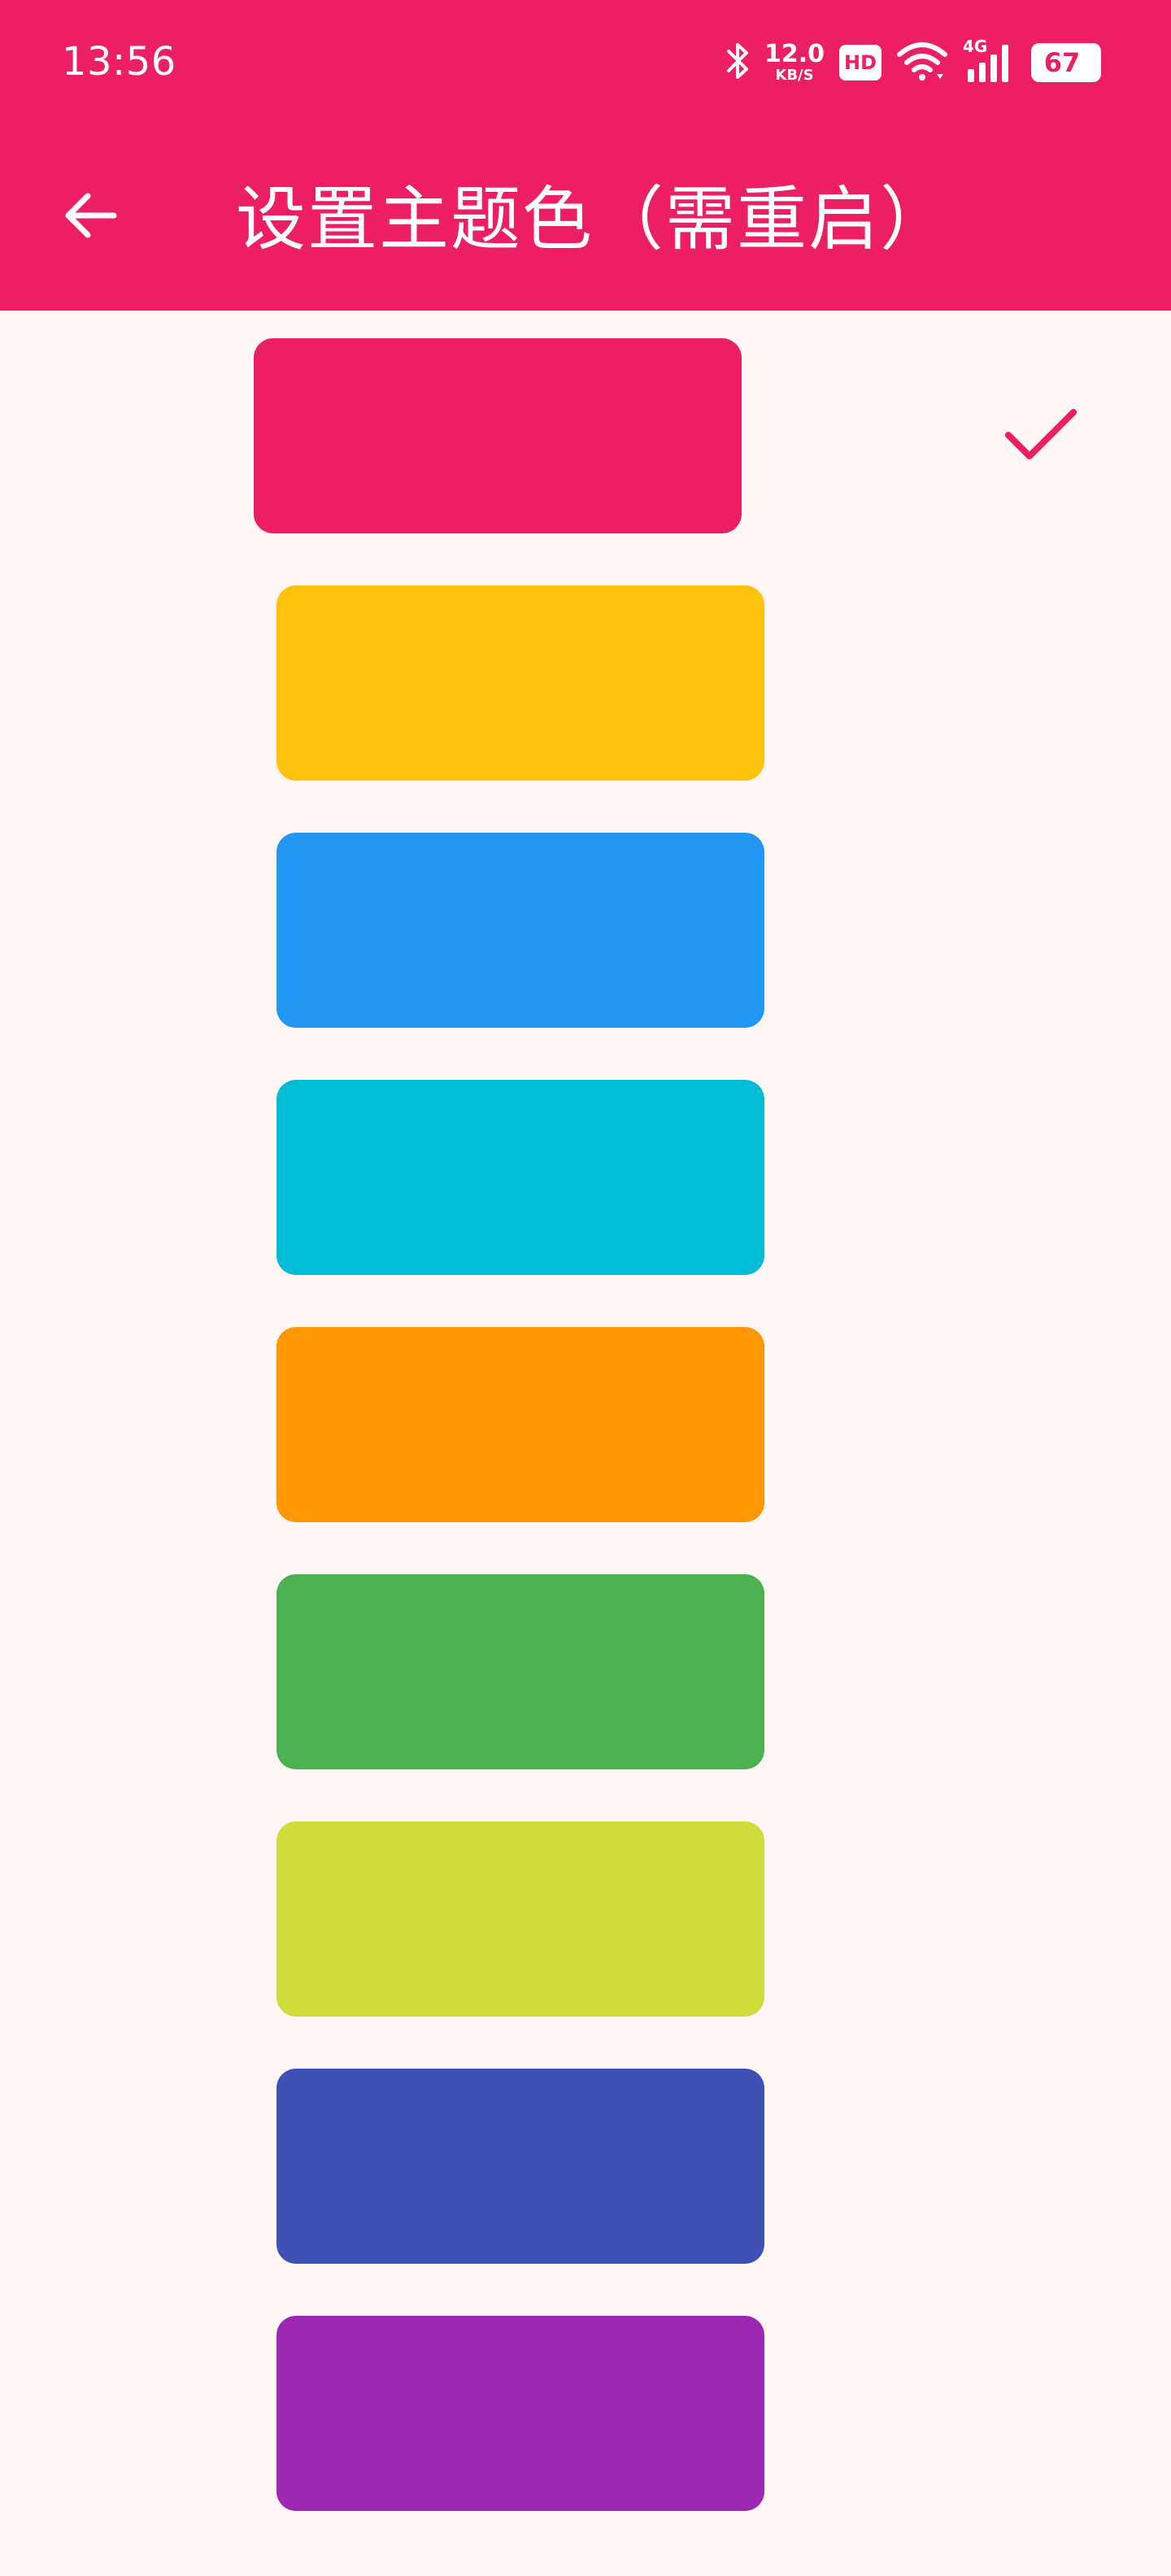  Describe the element at coordinates (989, 61) in the screenshot. I see `cellular-signal-icon: 4G` at that location.